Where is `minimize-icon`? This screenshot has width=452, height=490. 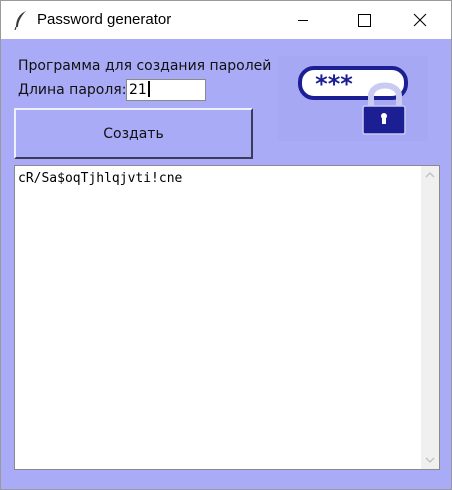
minimize-icon is located at coordinates (303, 20).